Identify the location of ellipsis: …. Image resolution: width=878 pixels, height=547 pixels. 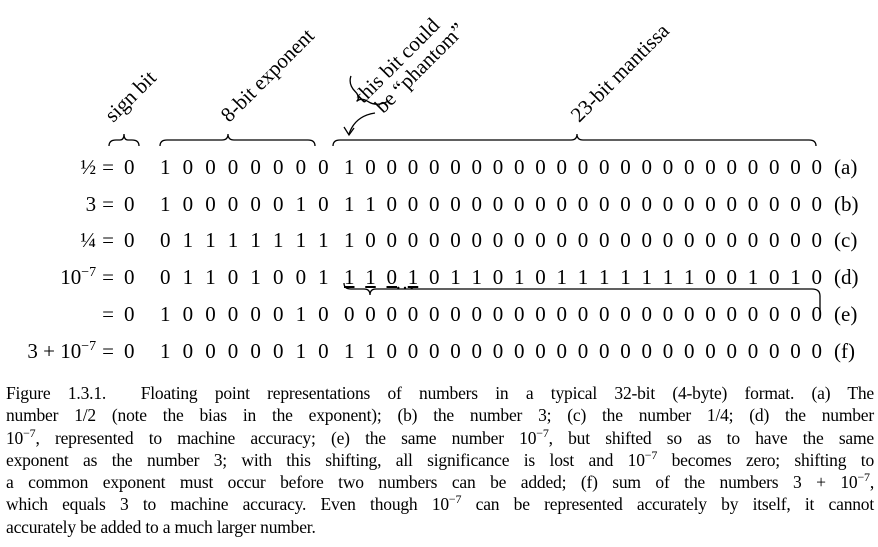
(406, 283).